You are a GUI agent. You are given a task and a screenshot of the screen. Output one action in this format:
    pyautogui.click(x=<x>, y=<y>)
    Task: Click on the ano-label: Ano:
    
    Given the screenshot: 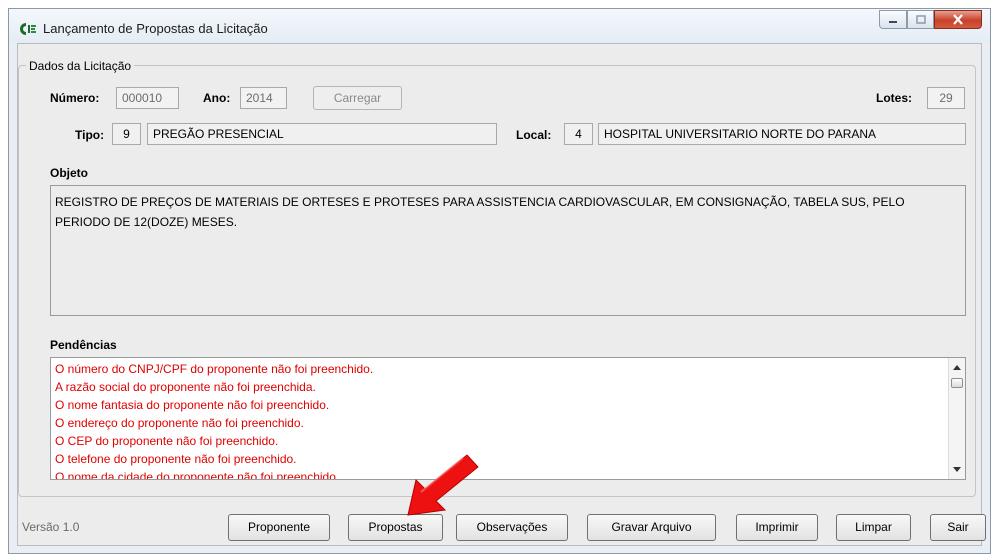 What is the action you would take?
    pyautogui.click(x=217, y=98)
    